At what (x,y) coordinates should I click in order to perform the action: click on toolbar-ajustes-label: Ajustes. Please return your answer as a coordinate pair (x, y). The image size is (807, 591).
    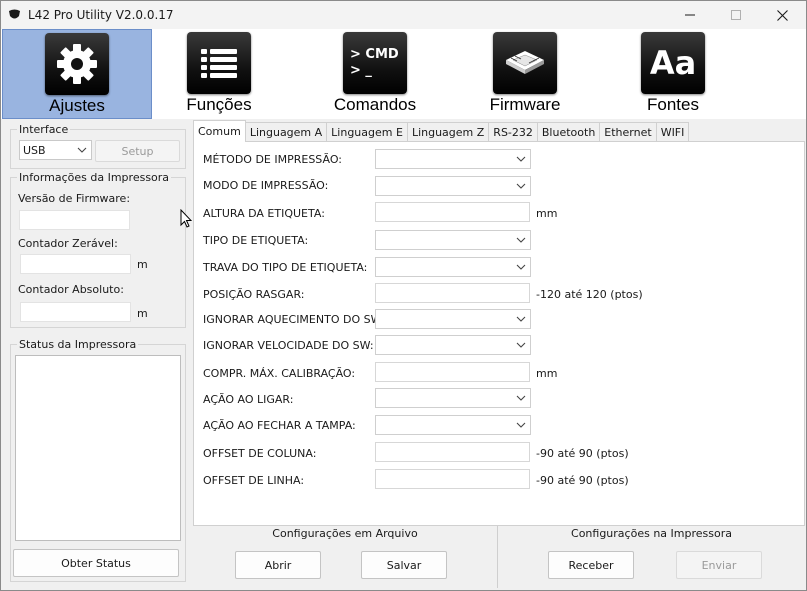
    Looking at the image, I should click on (77, 105).